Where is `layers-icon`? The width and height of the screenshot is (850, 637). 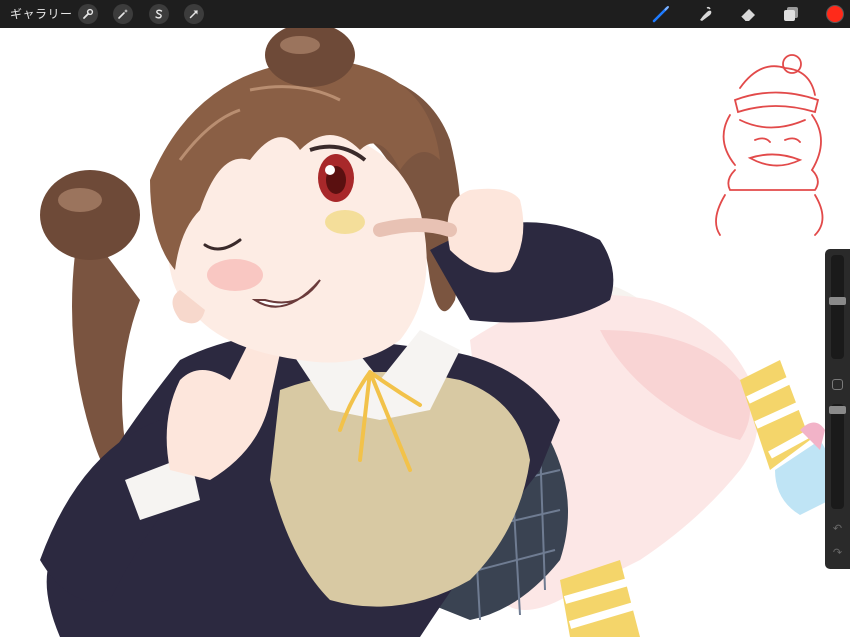
layers-icon is located at coordinates (791, 14).